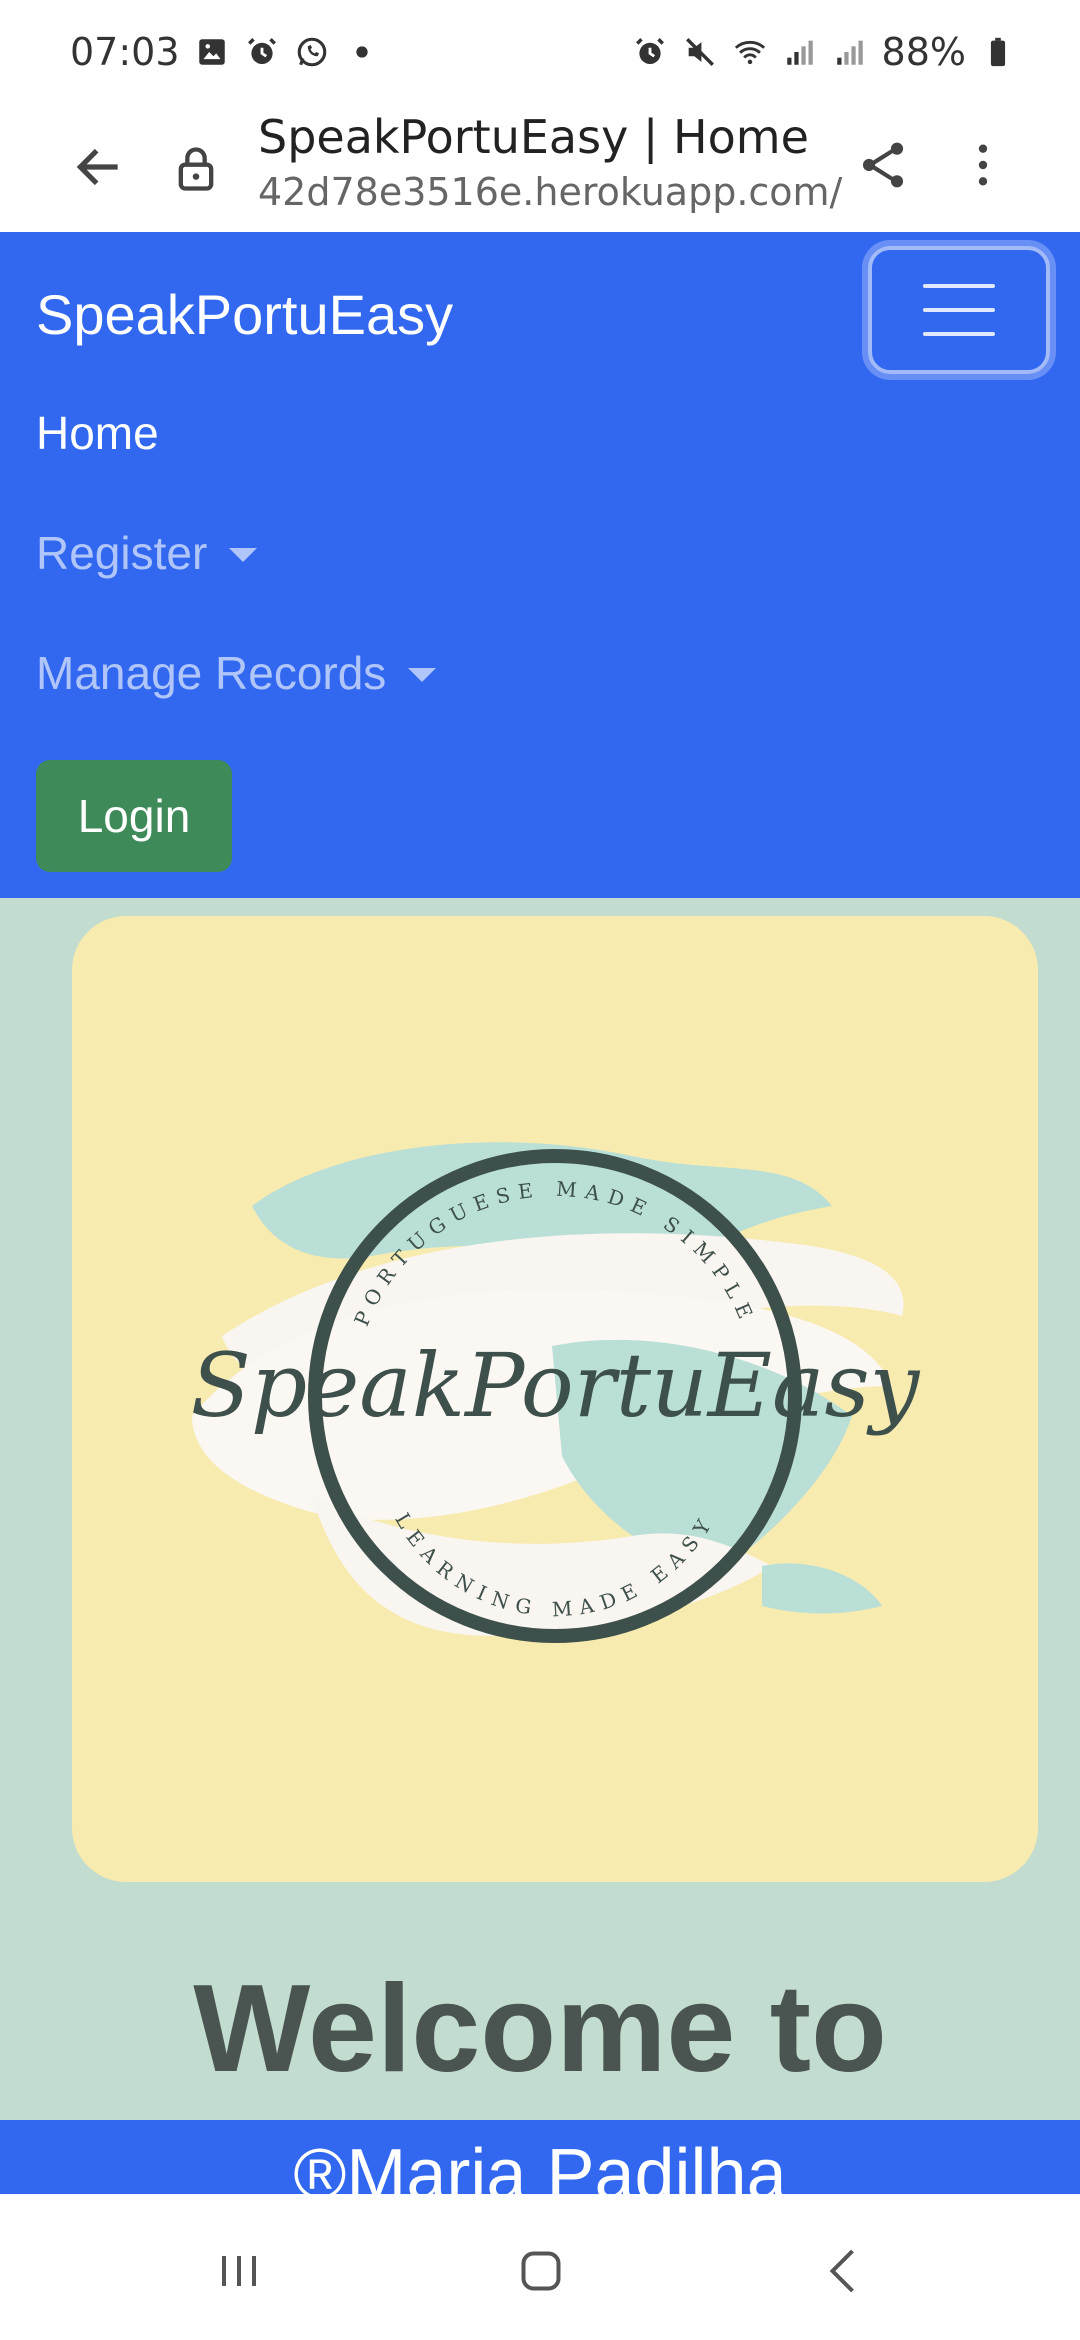 The height and width of the screenshot is (2340, 1080). What do you see at coordinates (196, 169) in the screenshot?
I see `lock-icon` at bounding box center [196, 169].